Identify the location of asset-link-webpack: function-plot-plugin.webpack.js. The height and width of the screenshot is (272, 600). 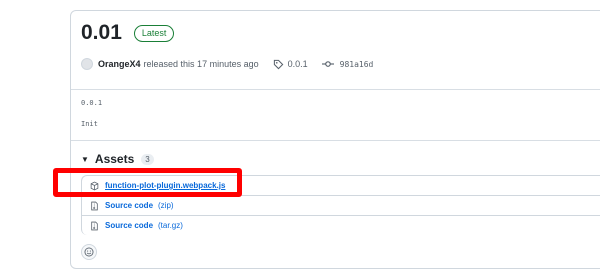
(165, 185).